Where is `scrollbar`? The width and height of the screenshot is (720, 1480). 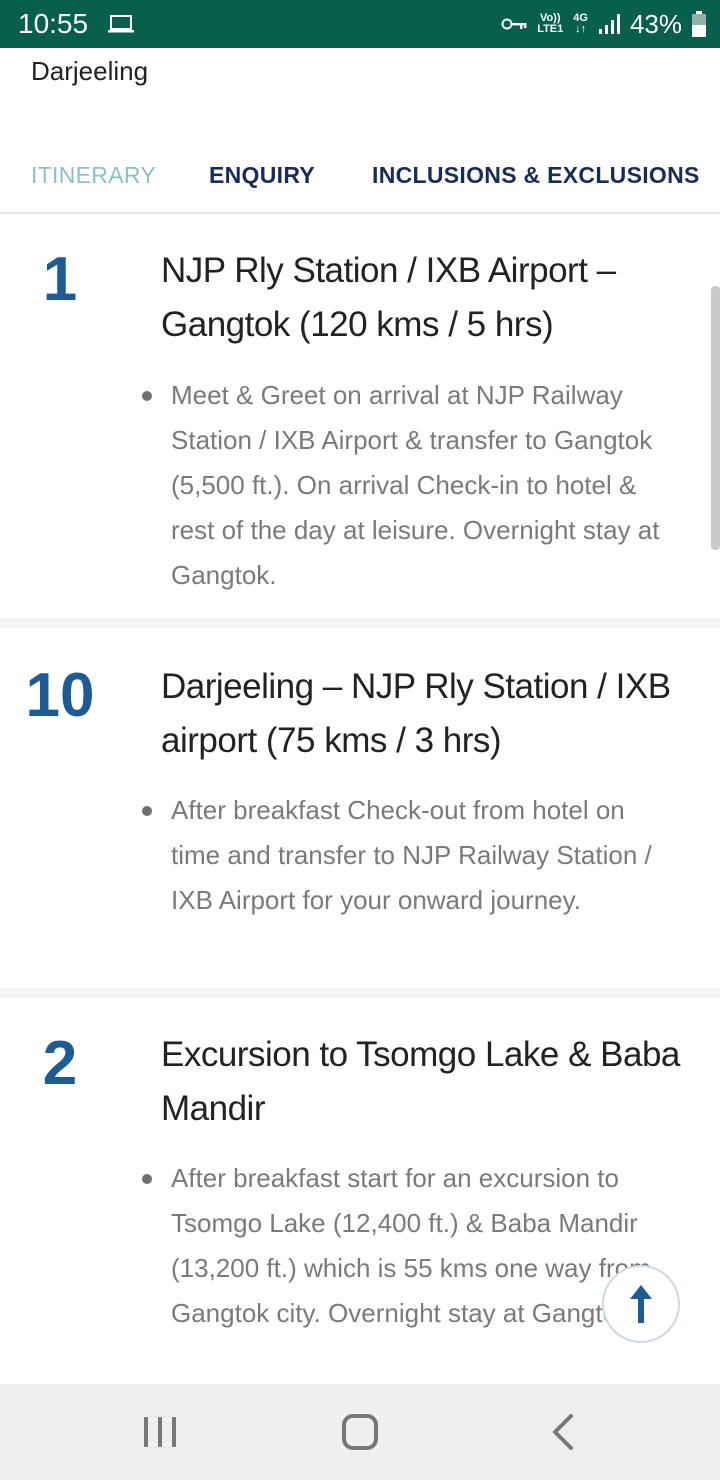 scrollbar is located at coordinates (715, 418).